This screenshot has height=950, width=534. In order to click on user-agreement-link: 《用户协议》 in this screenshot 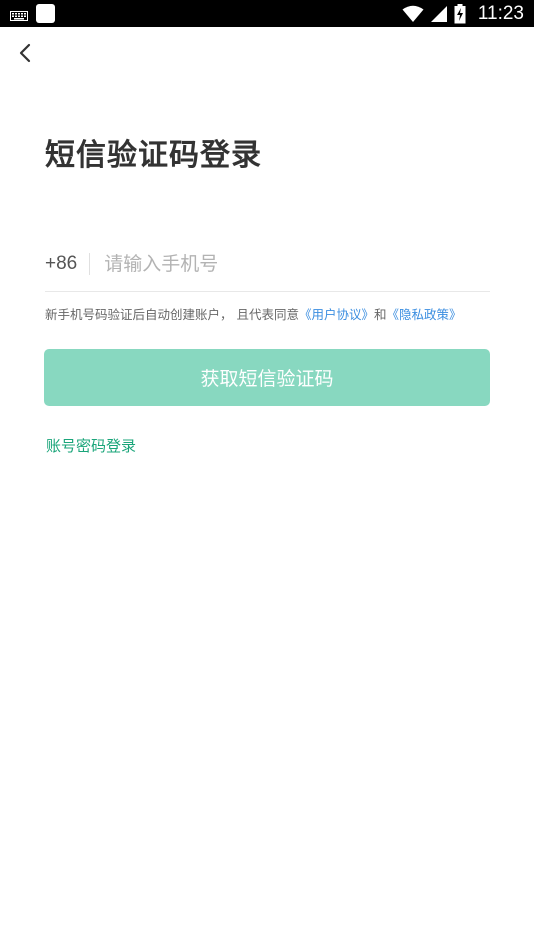, I will do `click(336, 314)`.